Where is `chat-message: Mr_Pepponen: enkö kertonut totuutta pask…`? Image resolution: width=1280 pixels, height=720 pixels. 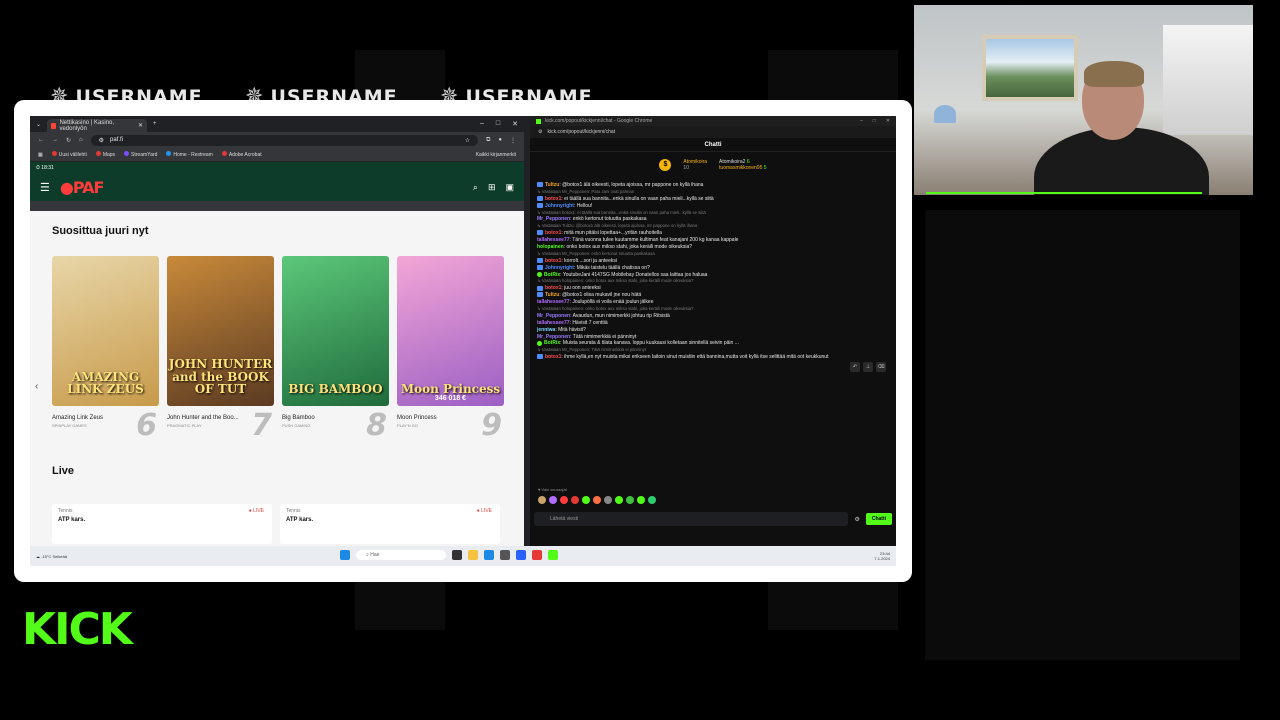 chat-message: Mr_Pepponen: enkö kertonut totuutta pask… is located at coordinates (713, 219).